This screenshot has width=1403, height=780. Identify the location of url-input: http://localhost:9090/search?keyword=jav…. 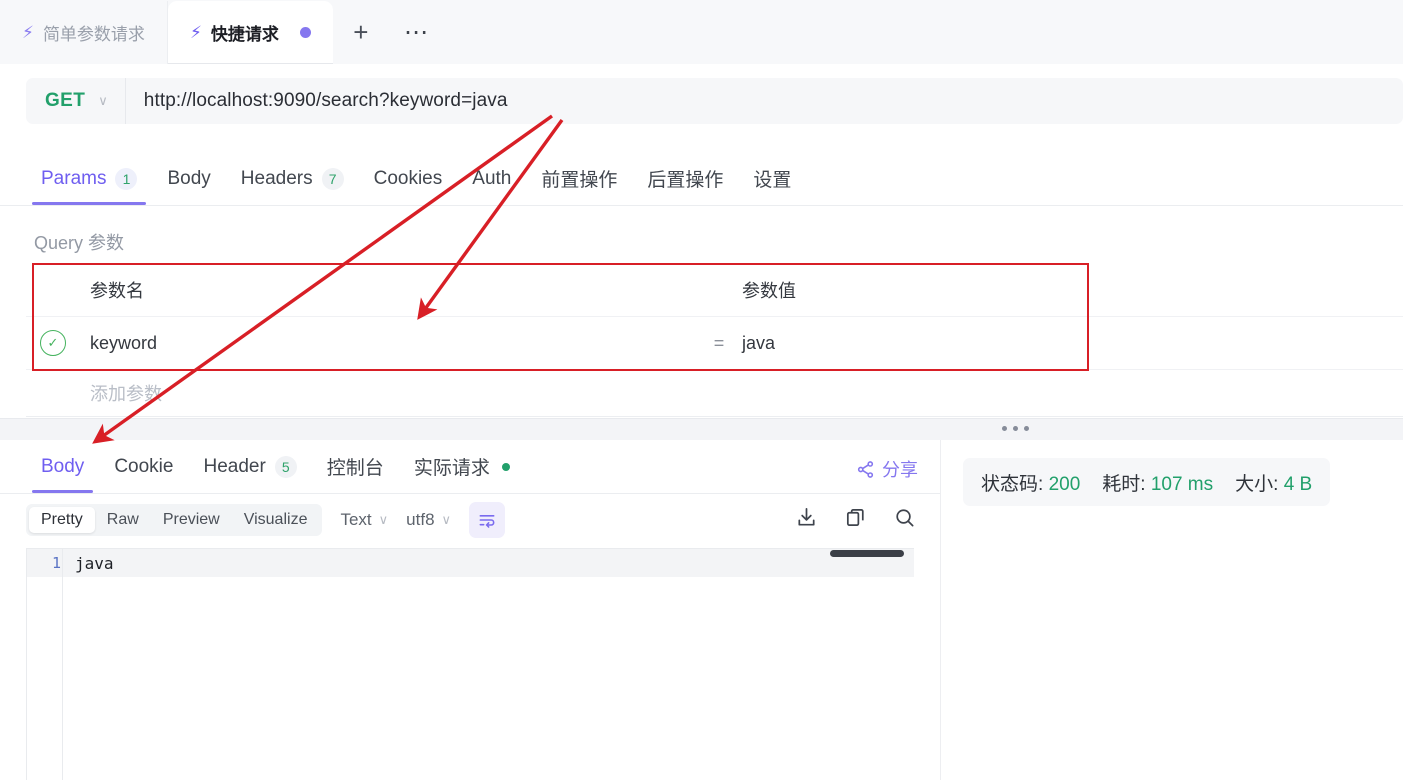
(317, 101).